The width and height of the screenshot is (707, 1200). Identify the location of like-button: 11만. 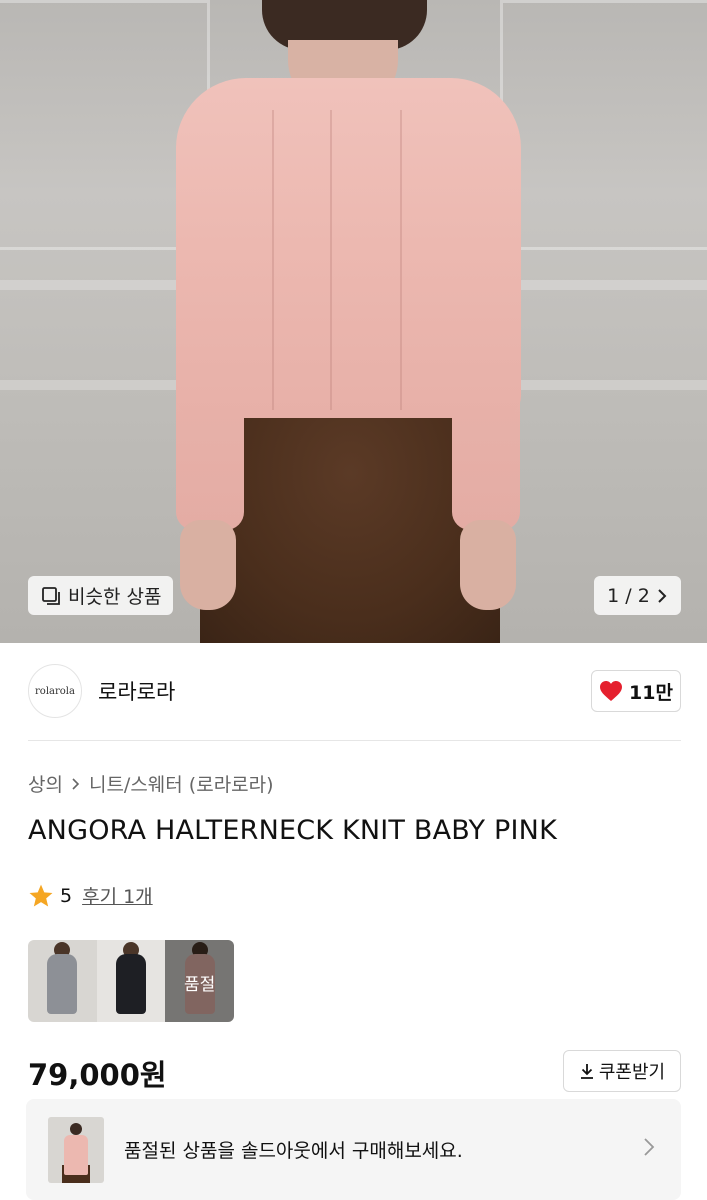
(636, 691).